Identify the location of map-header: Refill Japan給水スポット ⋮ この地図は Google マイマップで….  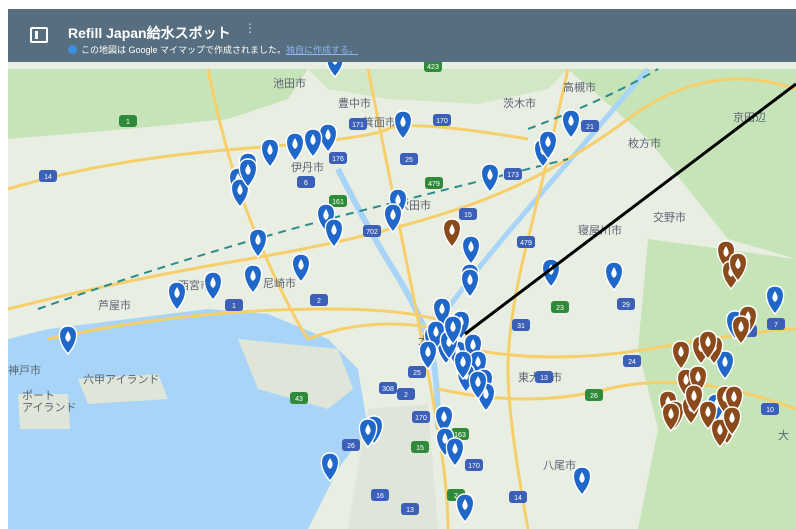
(402, 35).